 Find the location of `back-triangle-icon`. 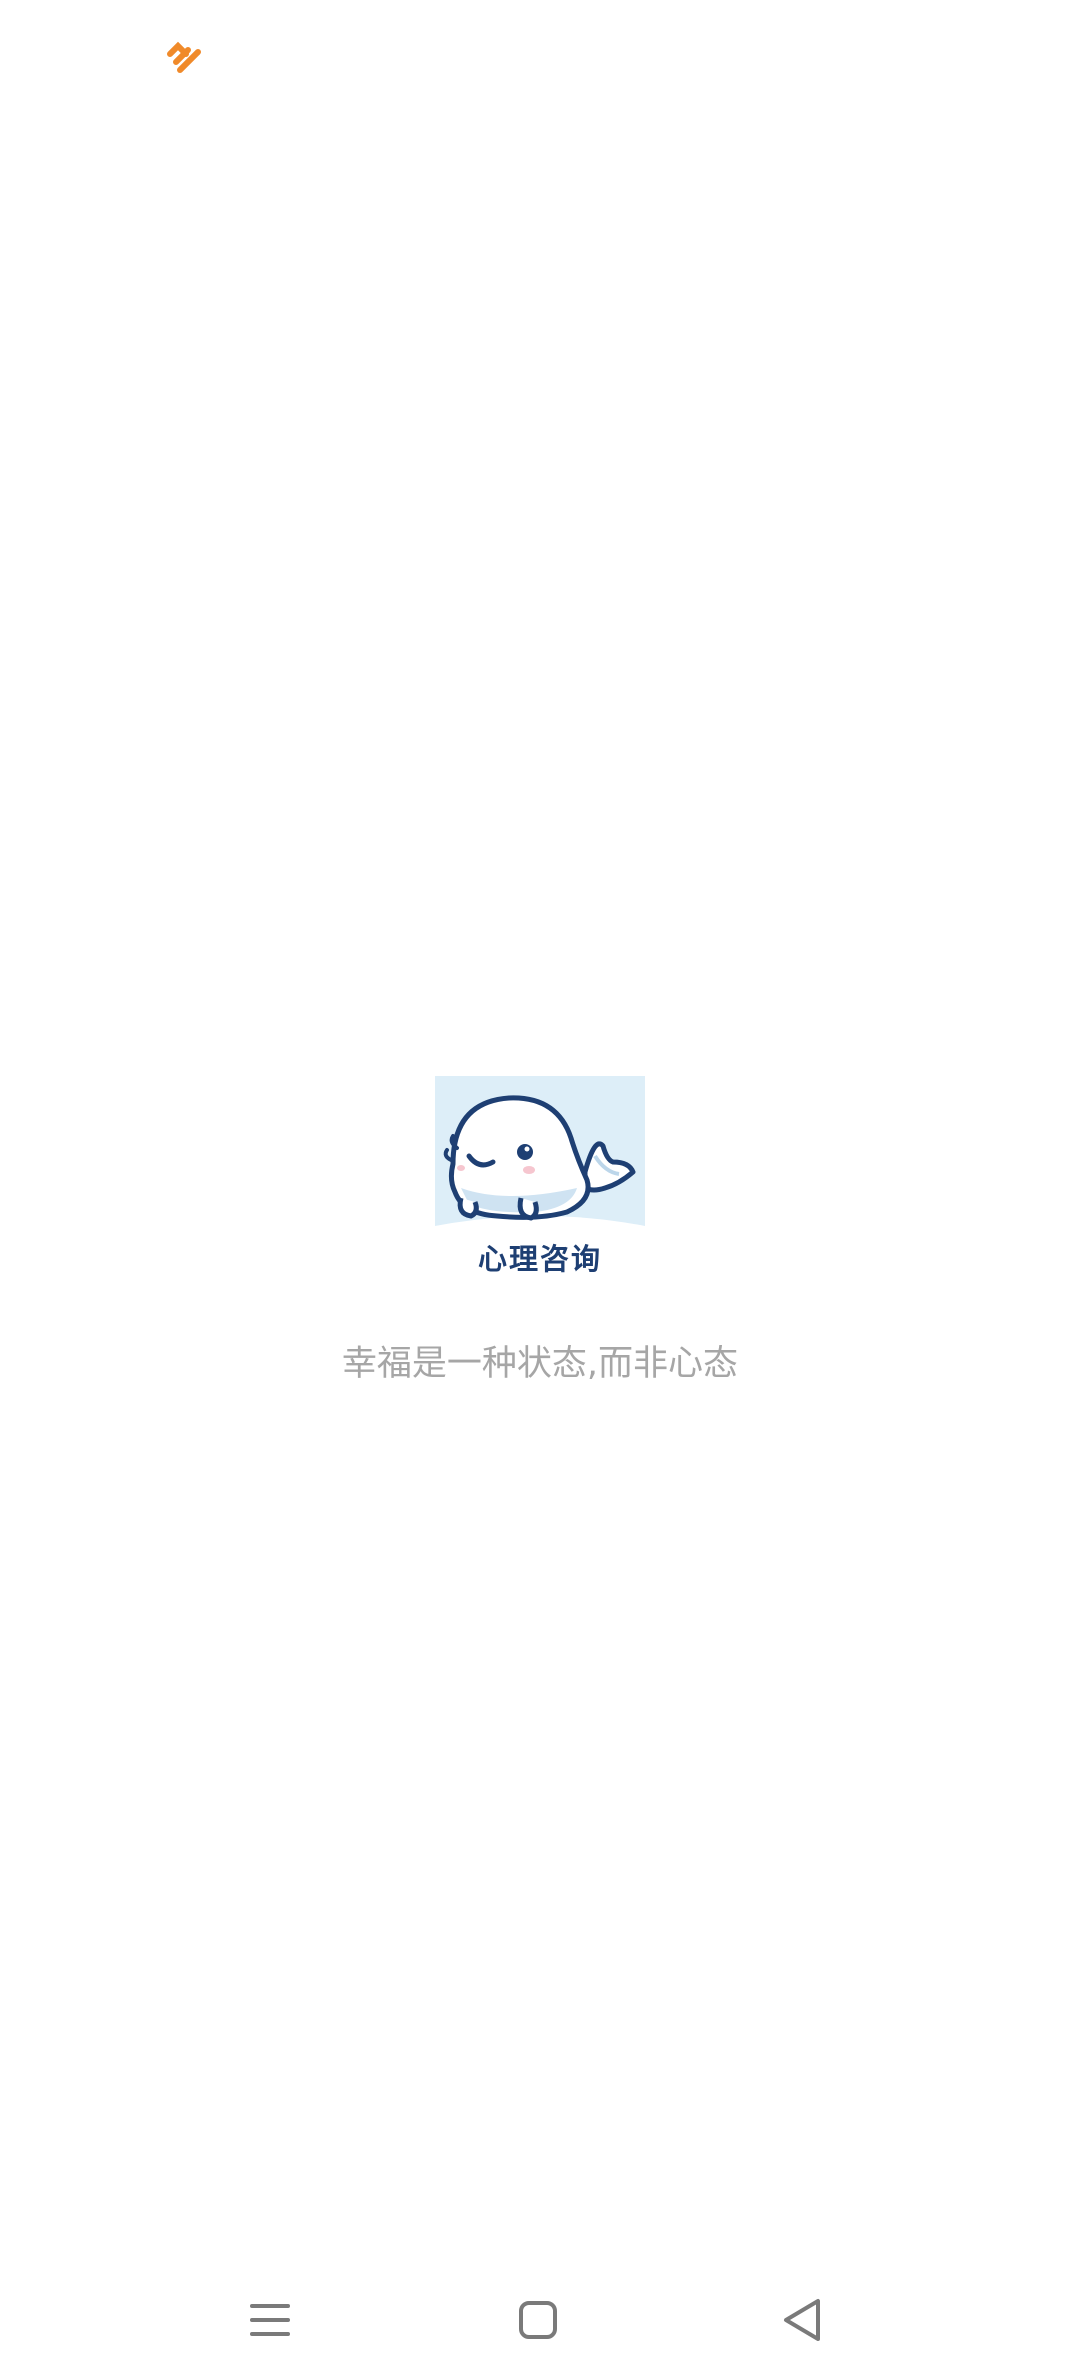

back-triangle-icon is located at coordinates (802, 2320).